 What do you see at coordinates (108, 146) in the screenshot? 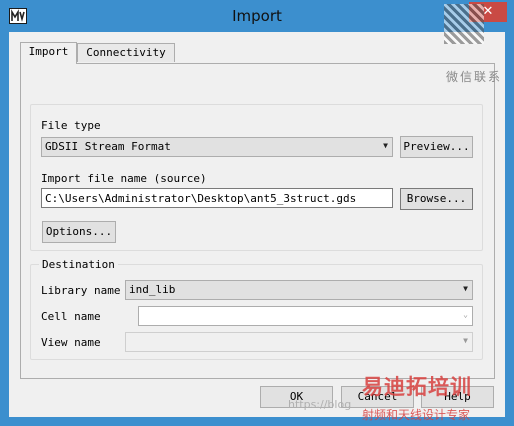
I see `file-type-value: GDSII Stream Format` at bounding box center [108, 146].